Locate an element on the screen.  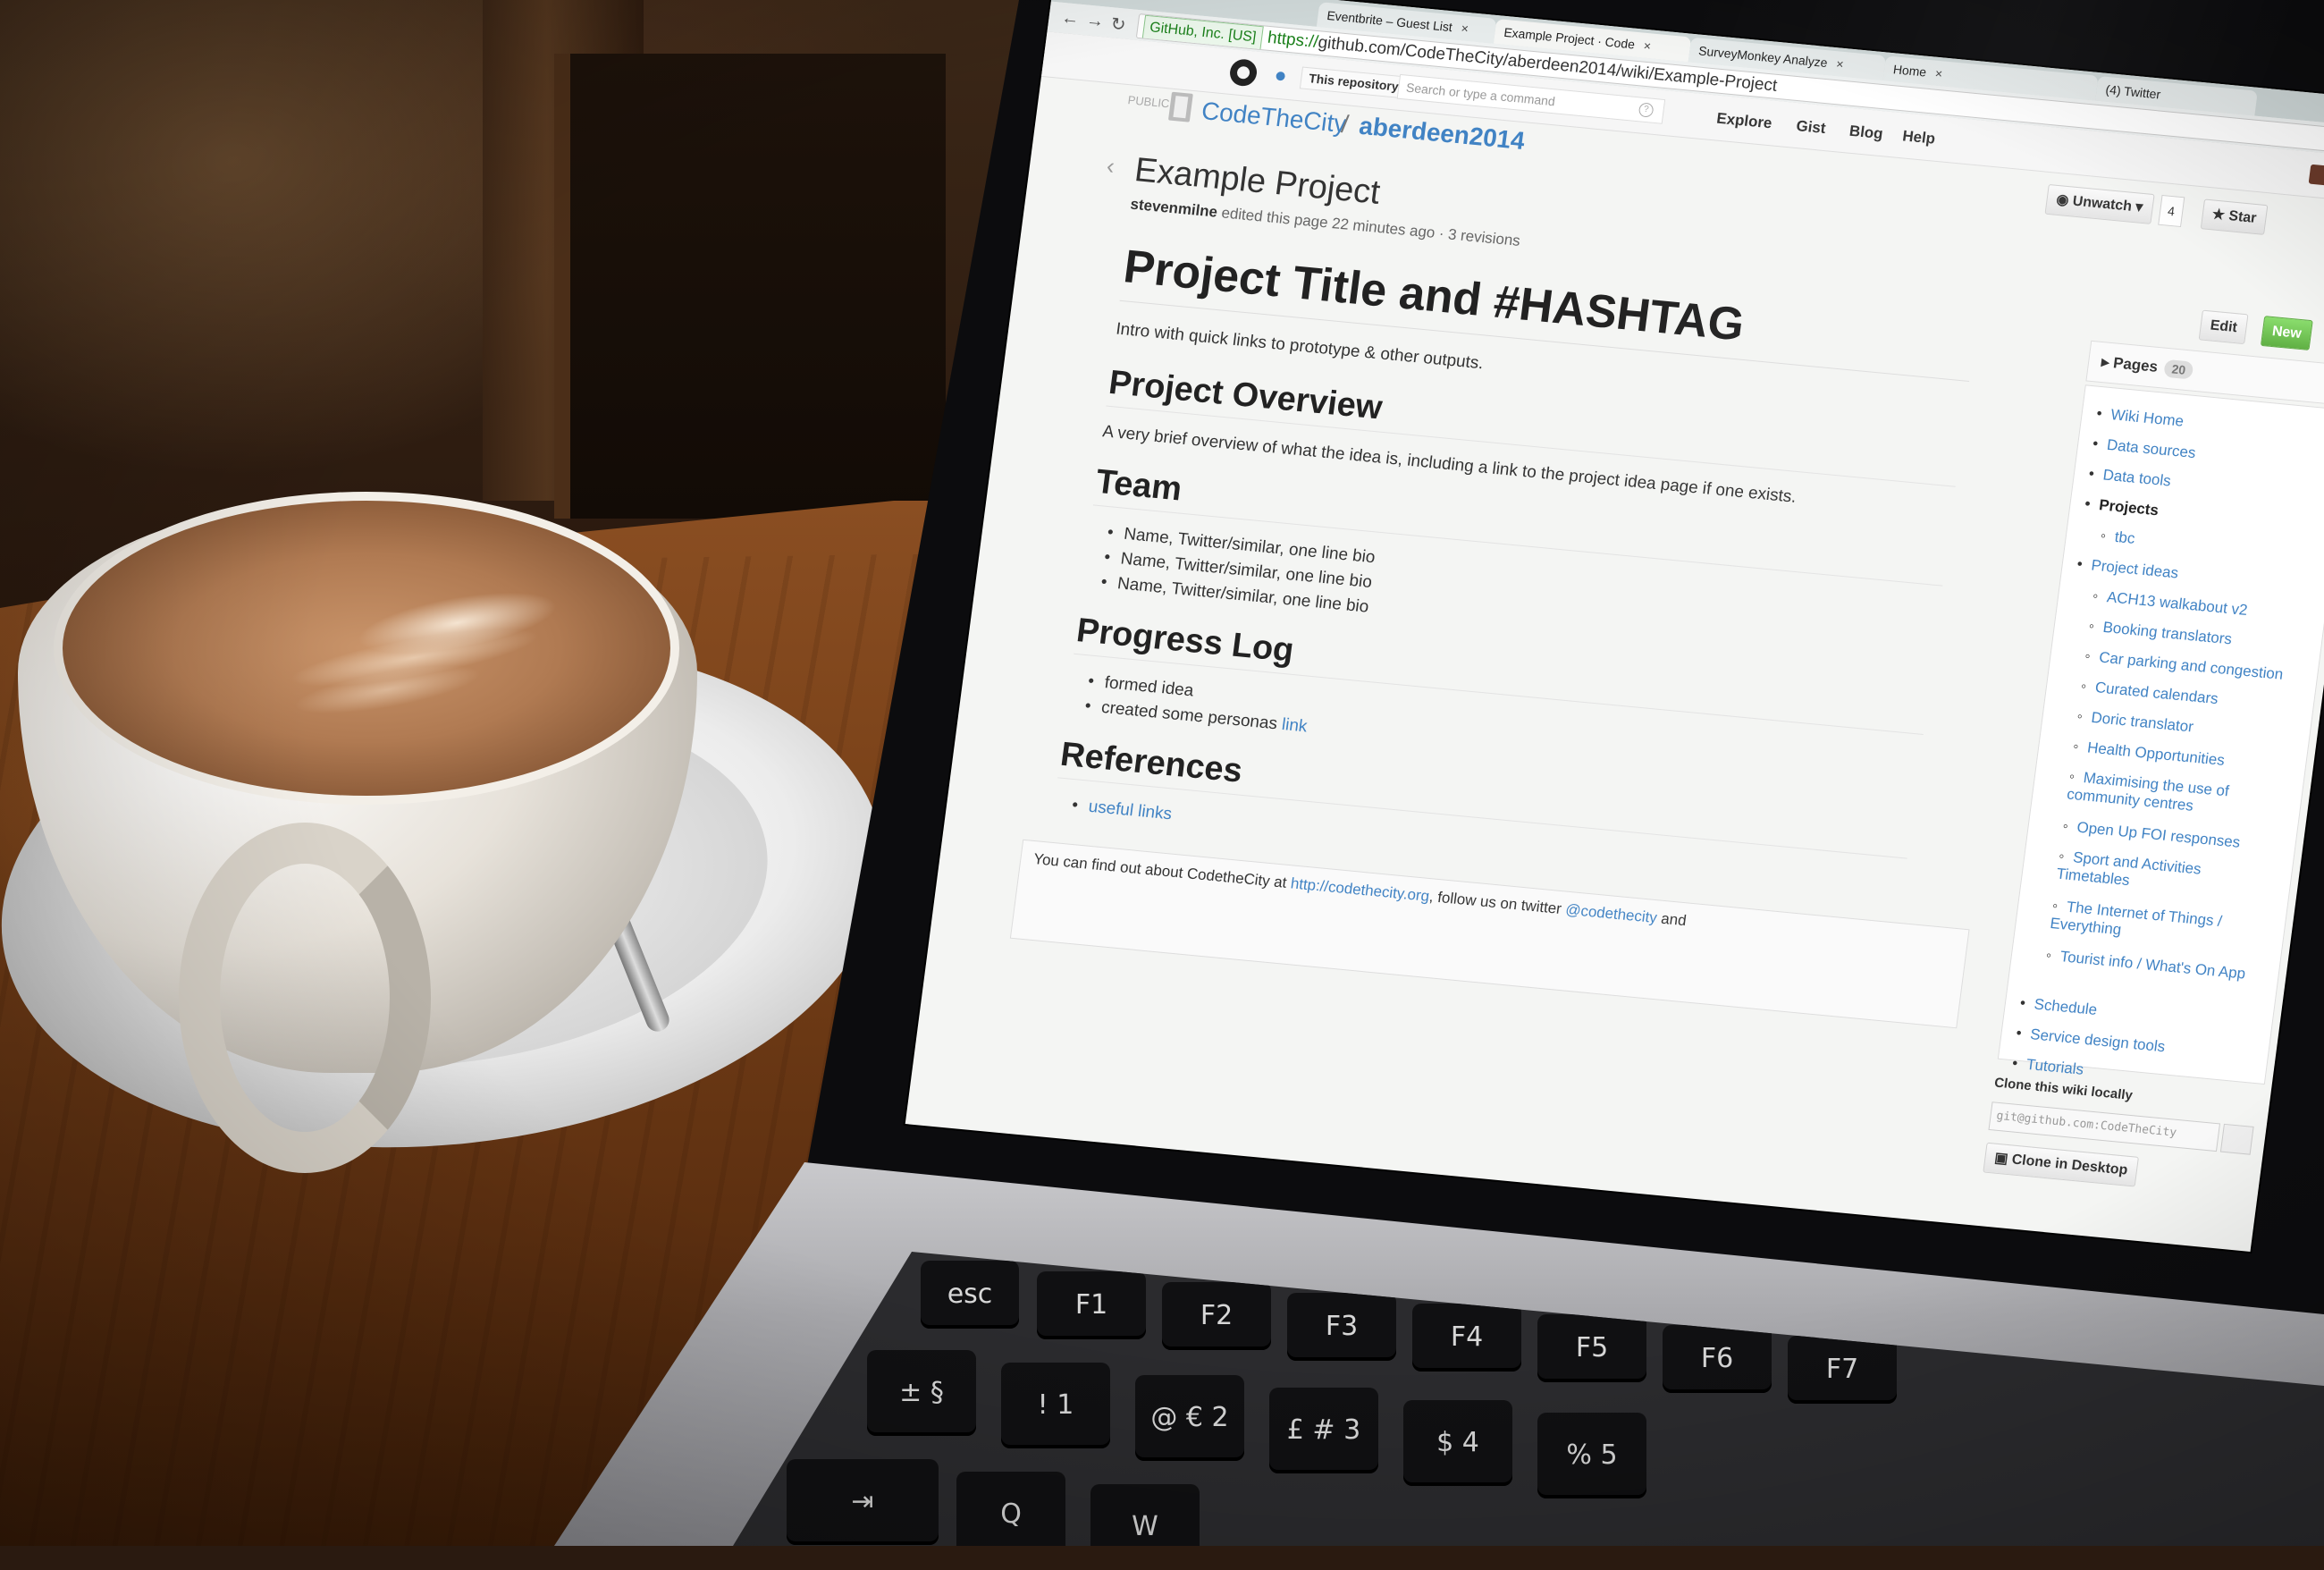
sidebar-page-link: Project ideas is located at coordinates (2127, 569).